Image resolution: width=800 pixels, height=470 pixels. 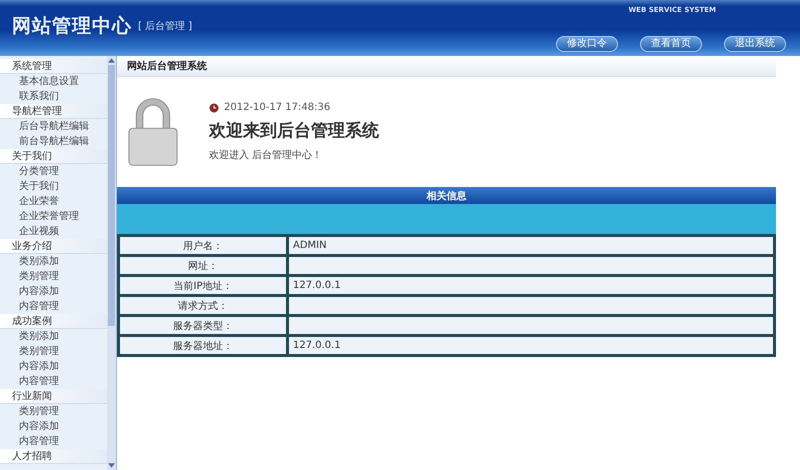 What do you see at coordinates (203, 326) in the screenshot?
I see `info-label: 服务器类型：` at bounding box center [203, 326].